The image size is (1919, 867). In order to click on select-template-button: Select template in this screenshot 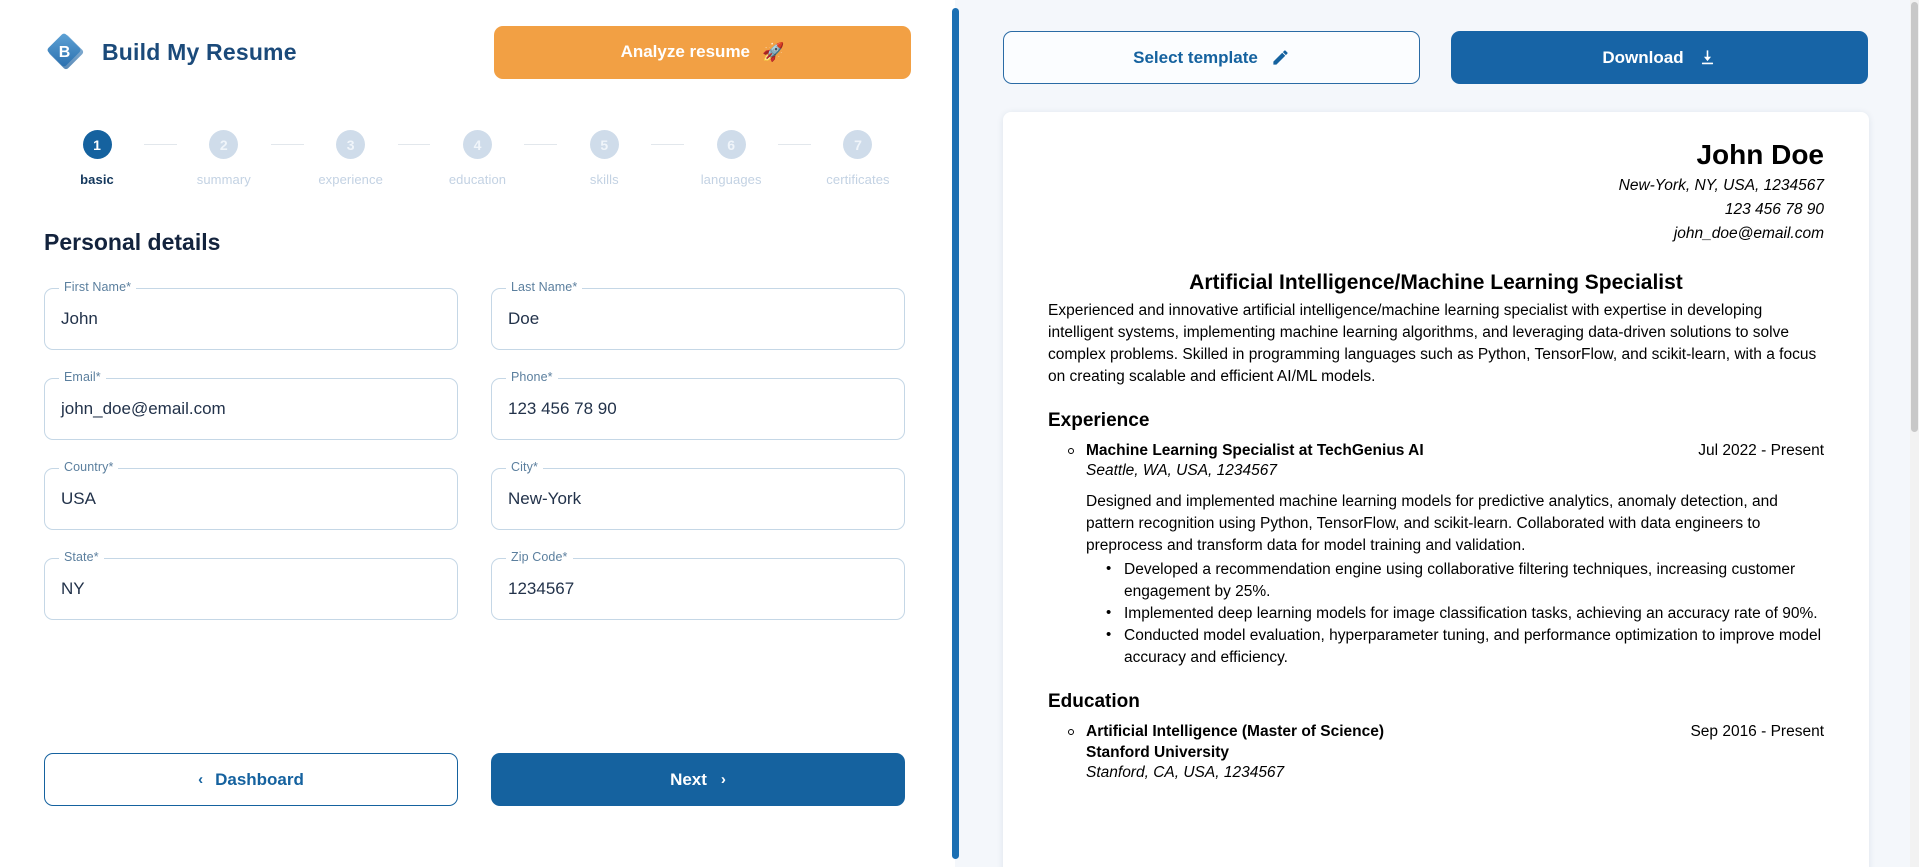, I will do `click(1211, 57)`.